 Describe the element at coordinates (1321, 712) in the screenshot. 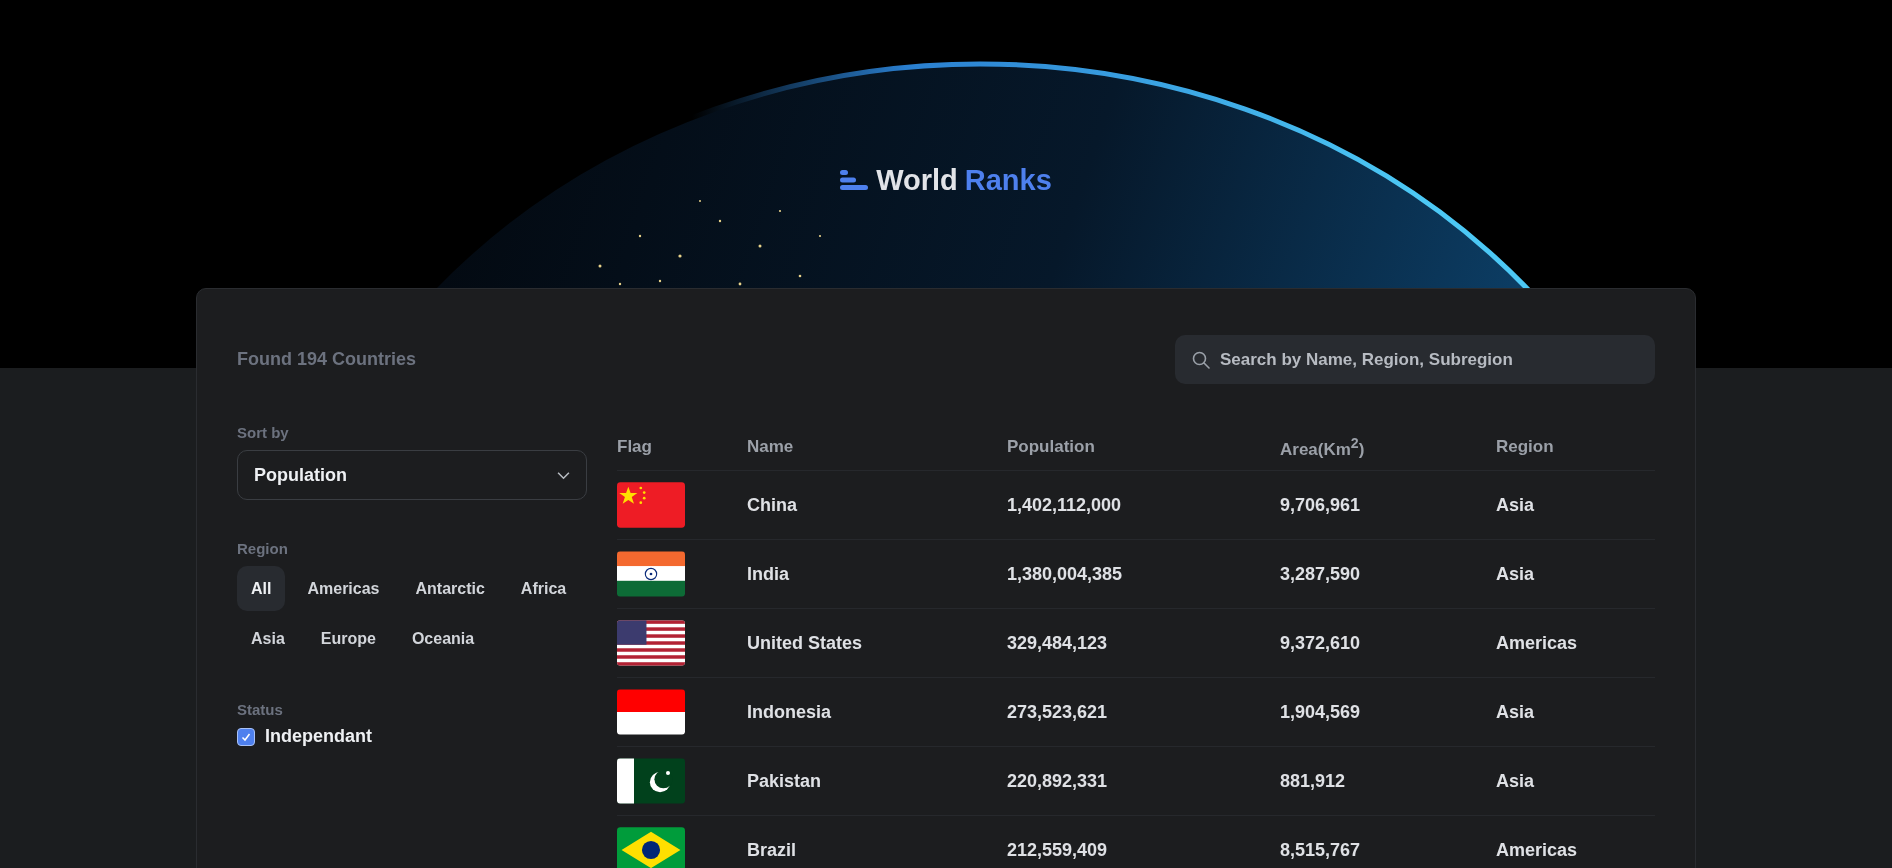

I see `area-cell-text: 1,904,569` at that location.